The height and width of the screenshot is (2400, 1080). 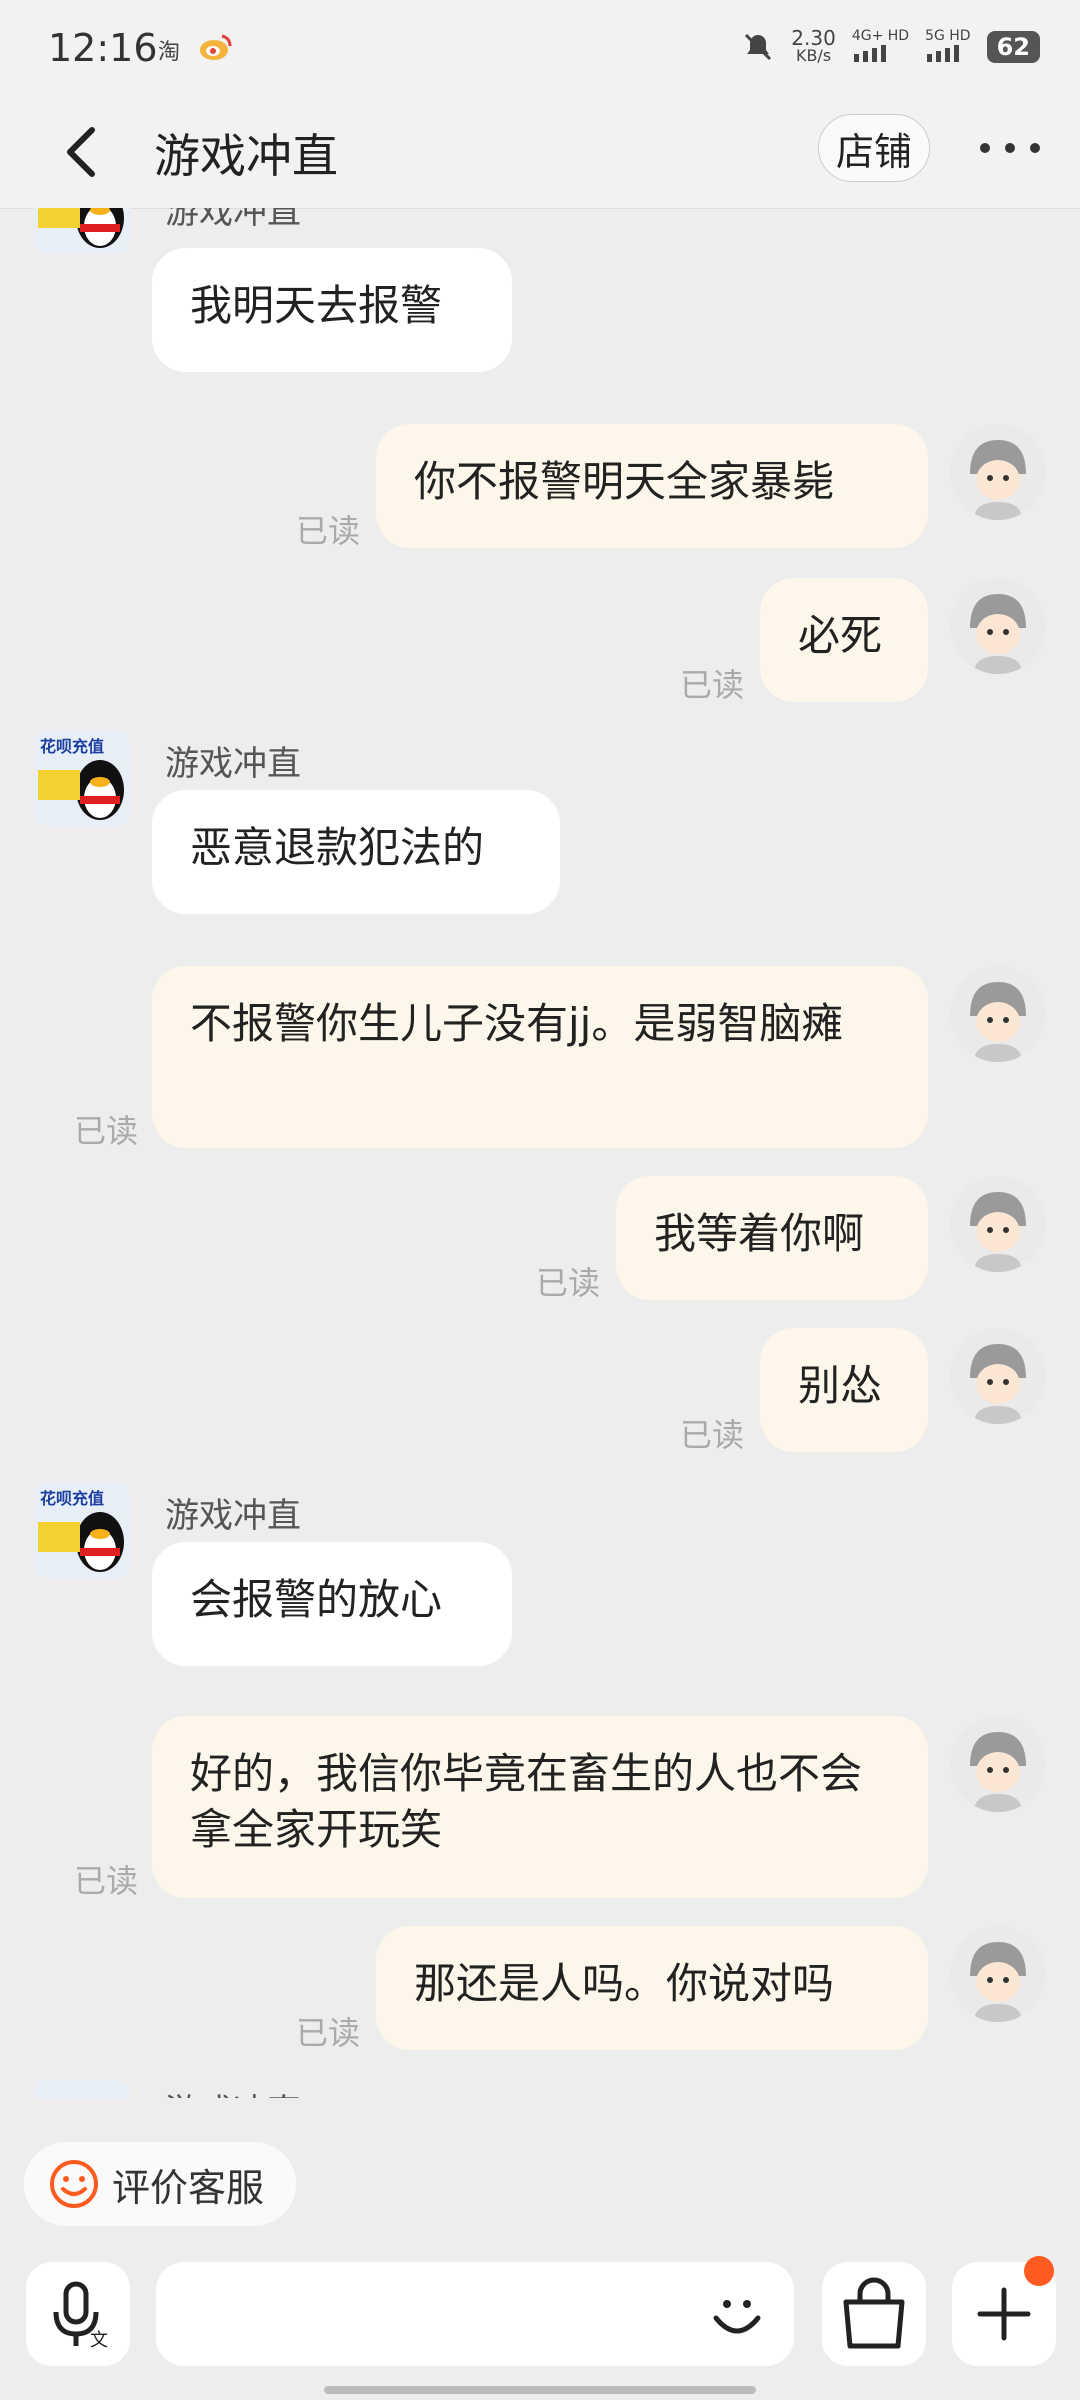 What do you see at coordinates (540, 1057) in the screenshot?
I see `message-bubble-outgoing: 不报警你生儿子没有jj。是弱智脑瘫` at bounding box center [540, 1057].